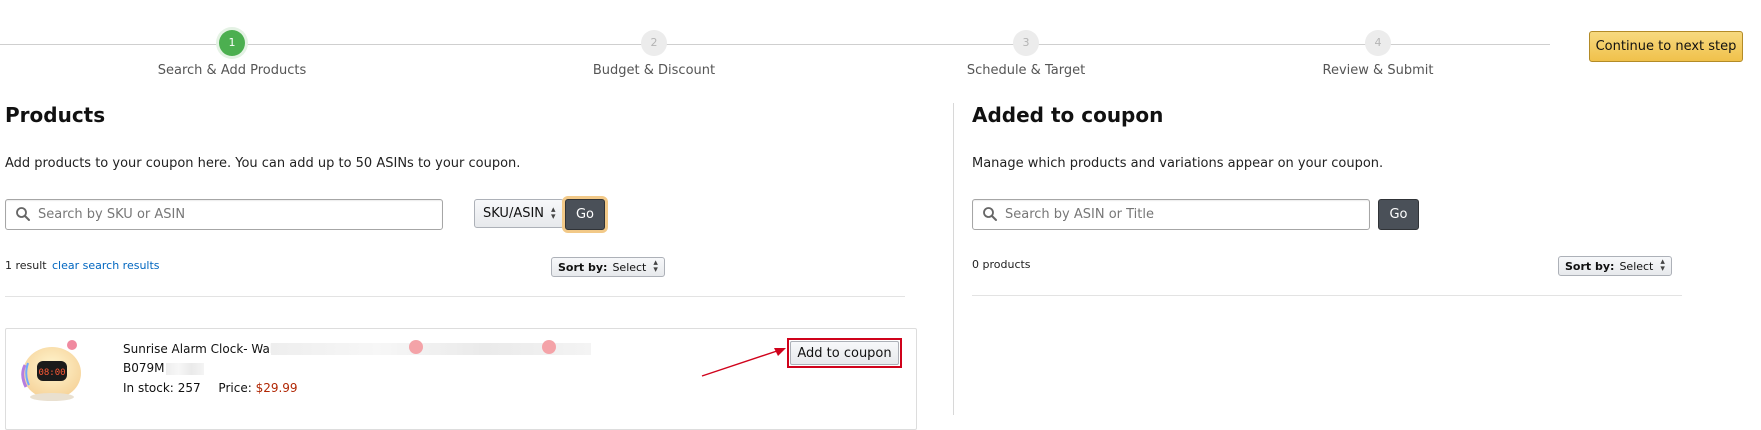  Describe the element at coordinates (455, 296) in the screenshot. I see `products-divider` at that location.